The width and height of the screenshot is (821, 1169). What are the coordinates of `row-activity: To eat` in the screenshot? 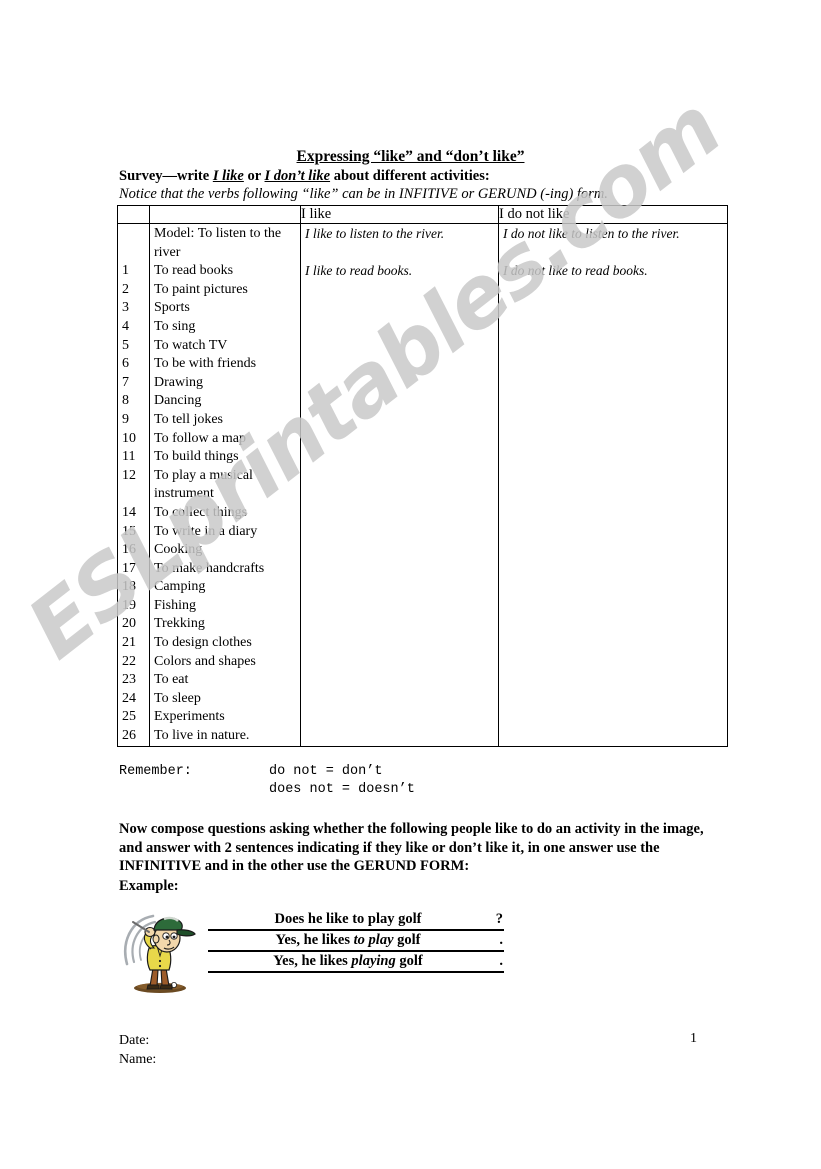 It's located at (171, 680).